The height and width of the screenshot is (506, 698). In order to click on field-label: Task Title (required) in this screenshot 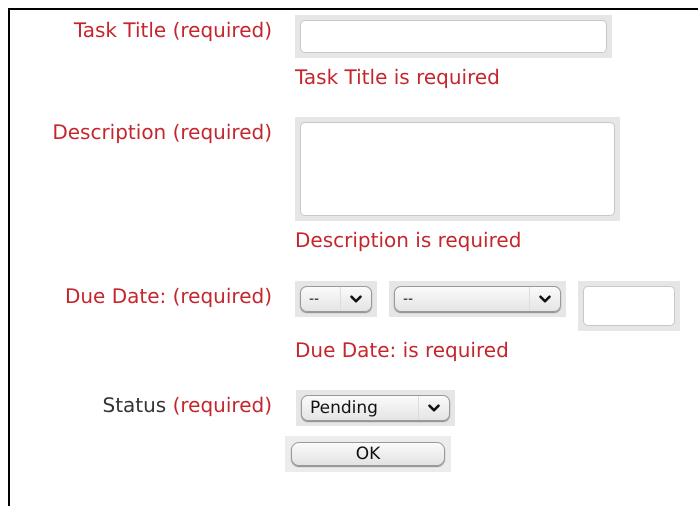, I will do `click(172, 29)`.